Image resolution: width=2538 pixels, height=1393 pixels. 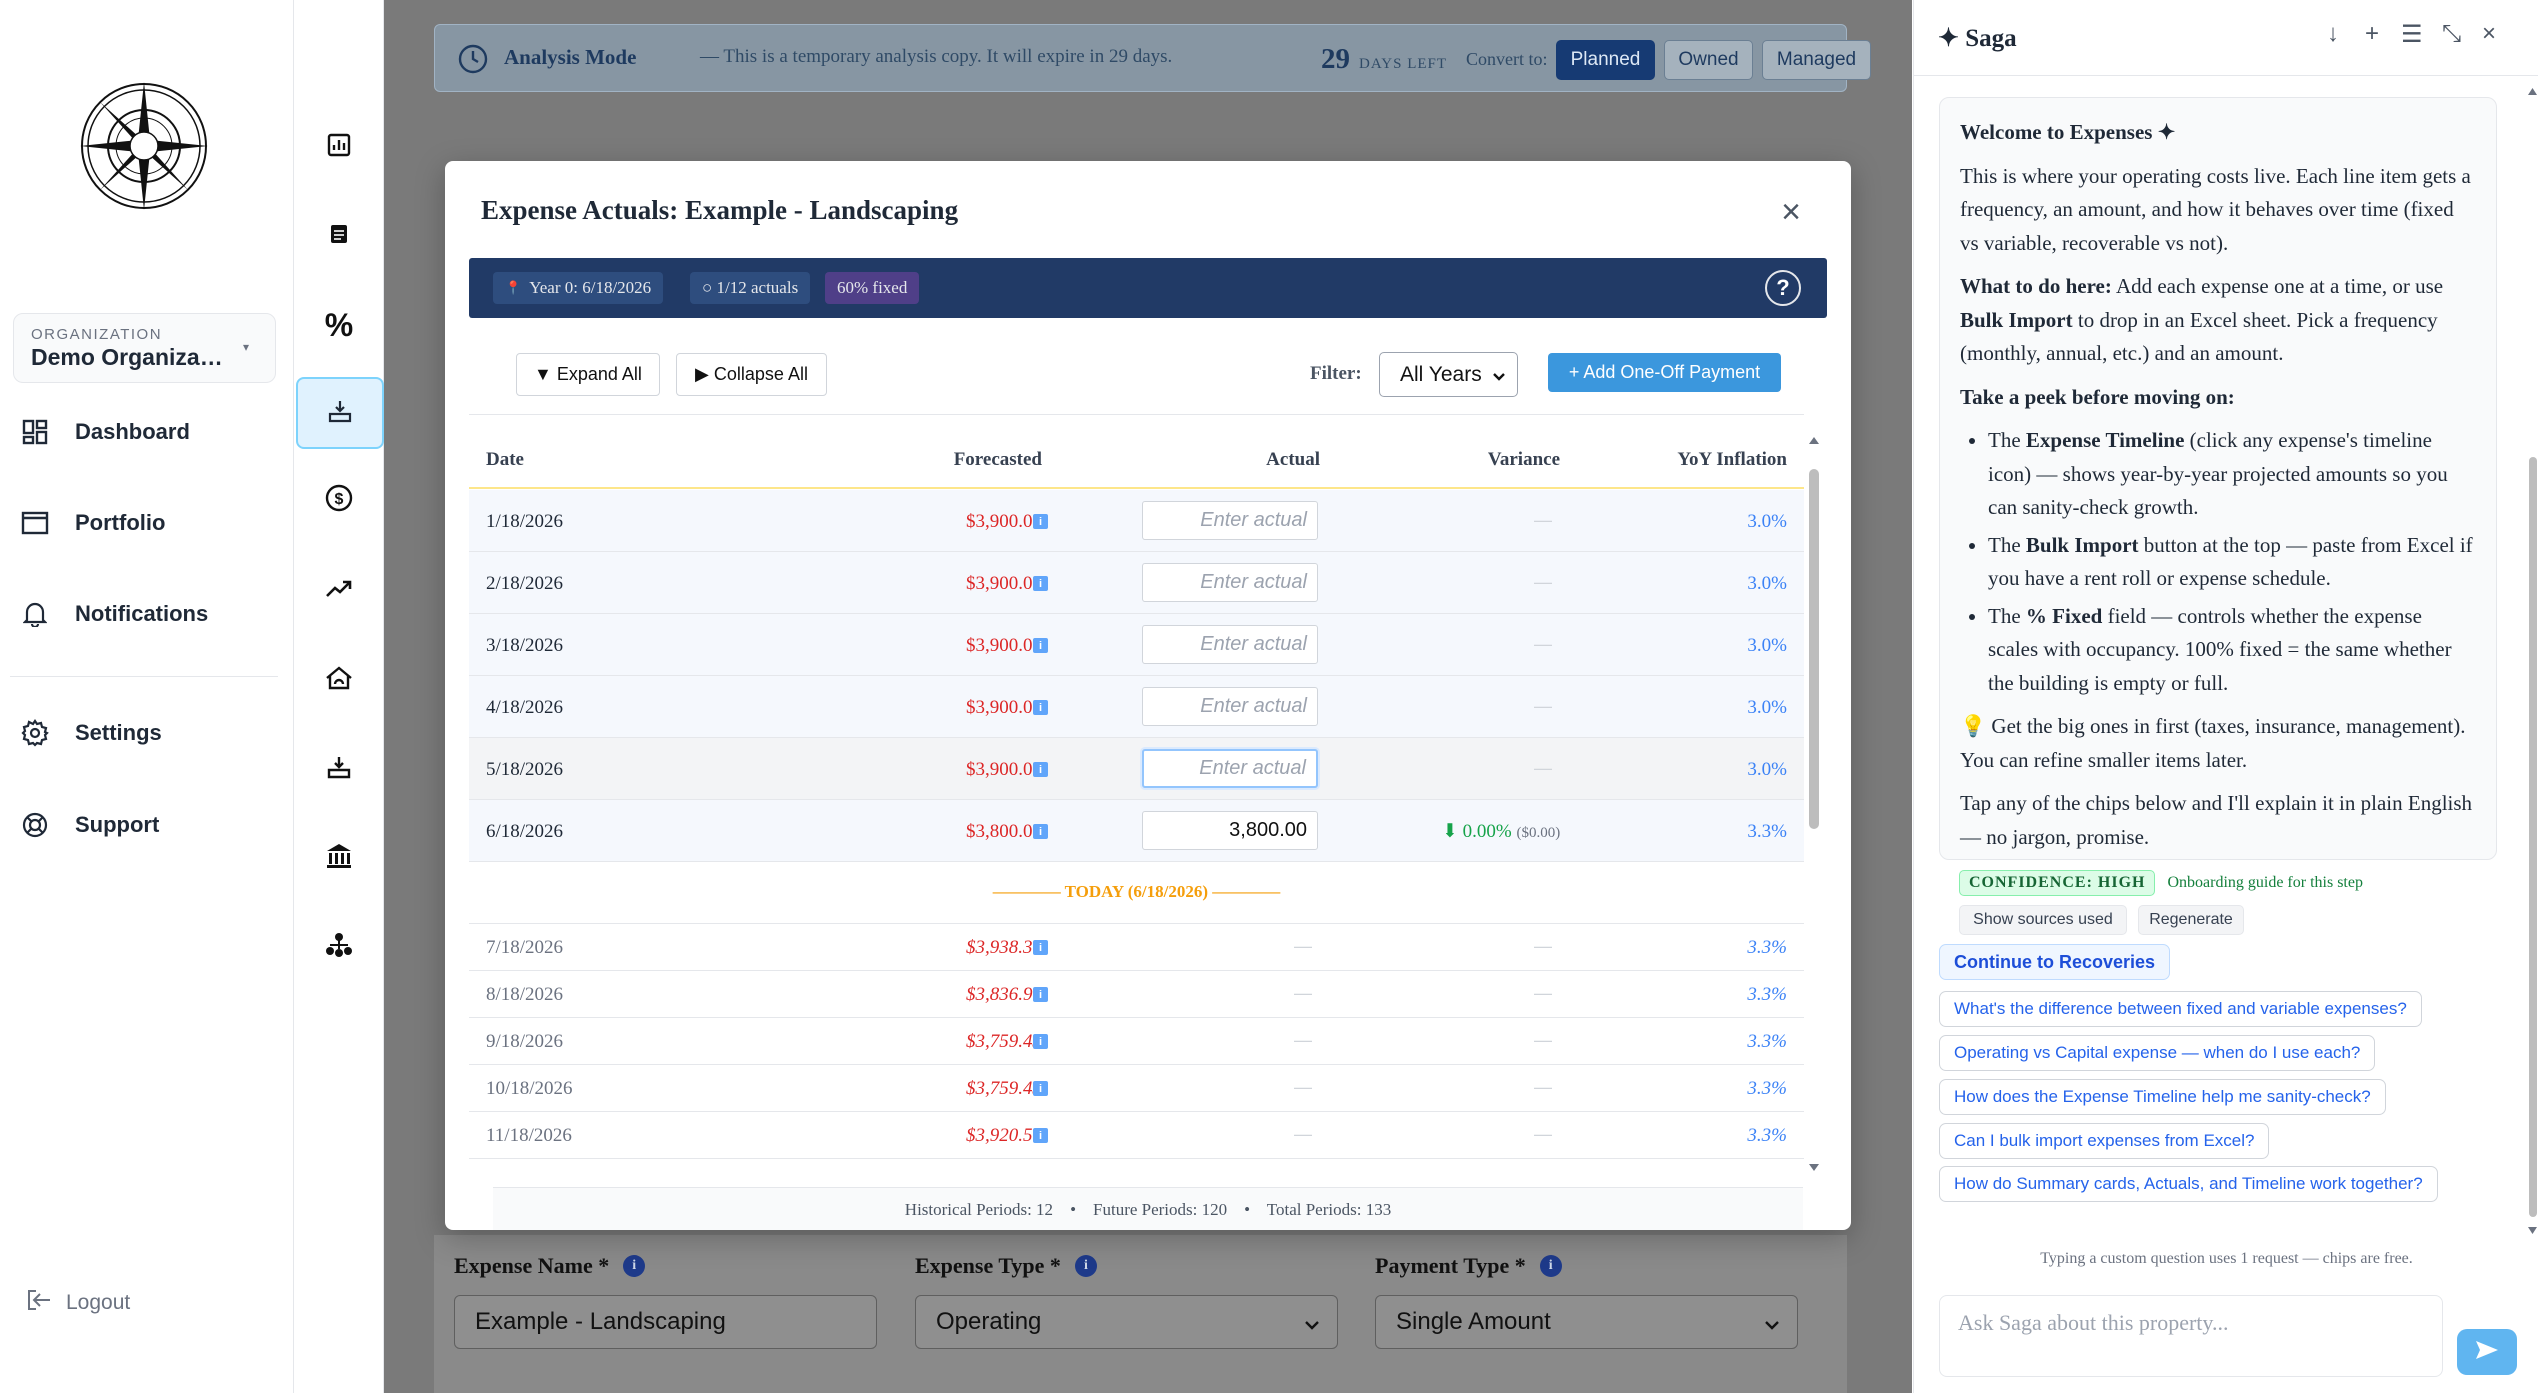 What do you see at coordinates (1501, 831) in the screenshot?
I see `variance-value: ⬇ 0.00% ($0.00)` at bounding box center [1501, 831].